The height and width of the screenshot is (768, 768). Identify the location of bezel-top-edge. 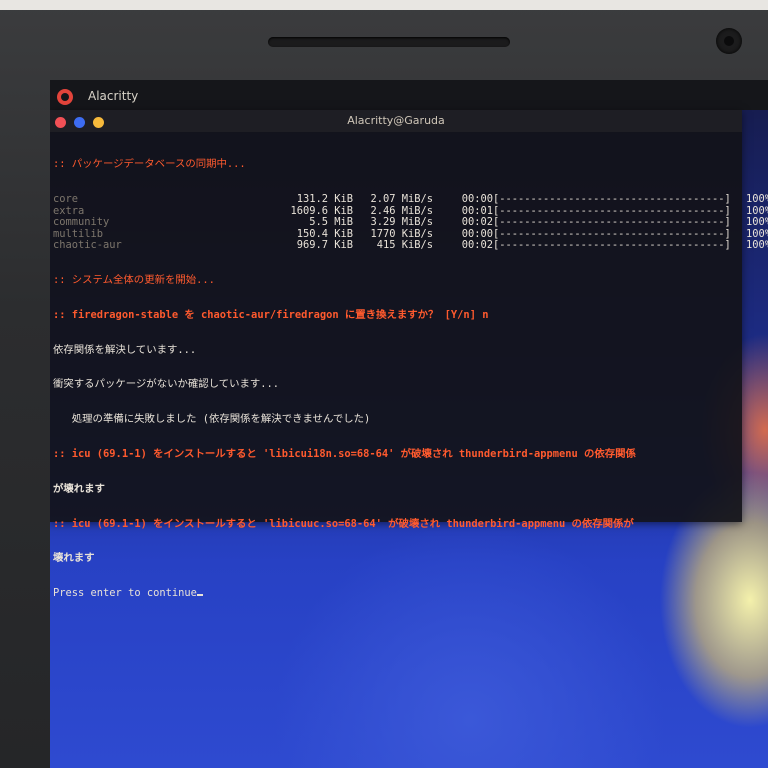
(384, 5).